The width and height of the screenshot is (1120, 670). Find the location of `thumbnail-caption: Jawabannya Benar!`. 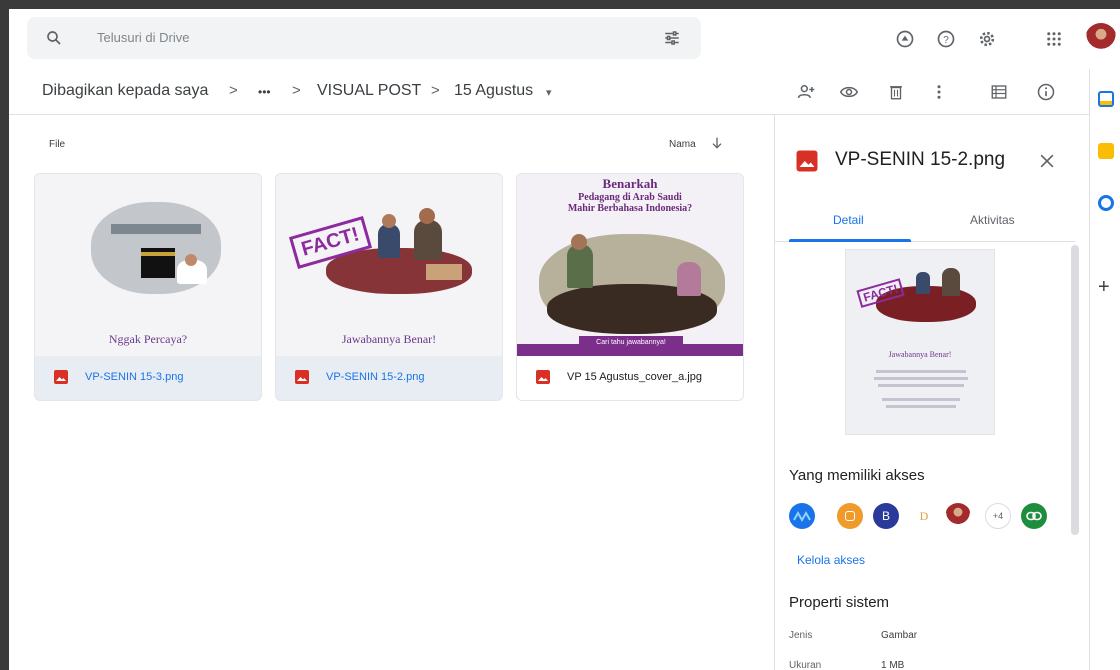

thumbnail-caption: Jawabannya Benar! is located at coordinates (389, 339).